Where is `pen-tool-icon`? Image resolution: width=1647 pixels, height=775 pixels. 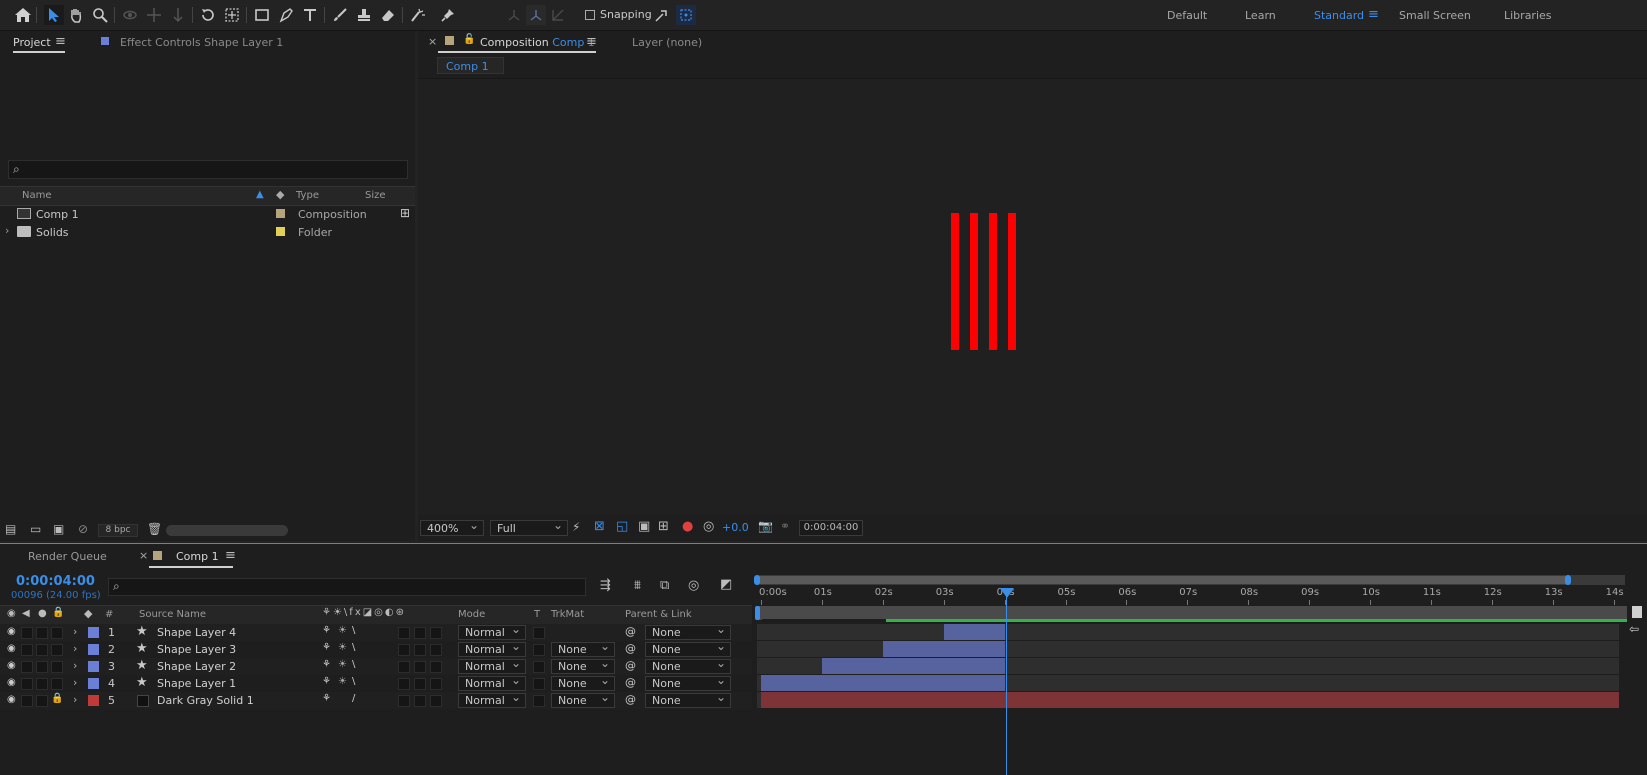
pen-tool-icon is located at coordinates (286, 15).